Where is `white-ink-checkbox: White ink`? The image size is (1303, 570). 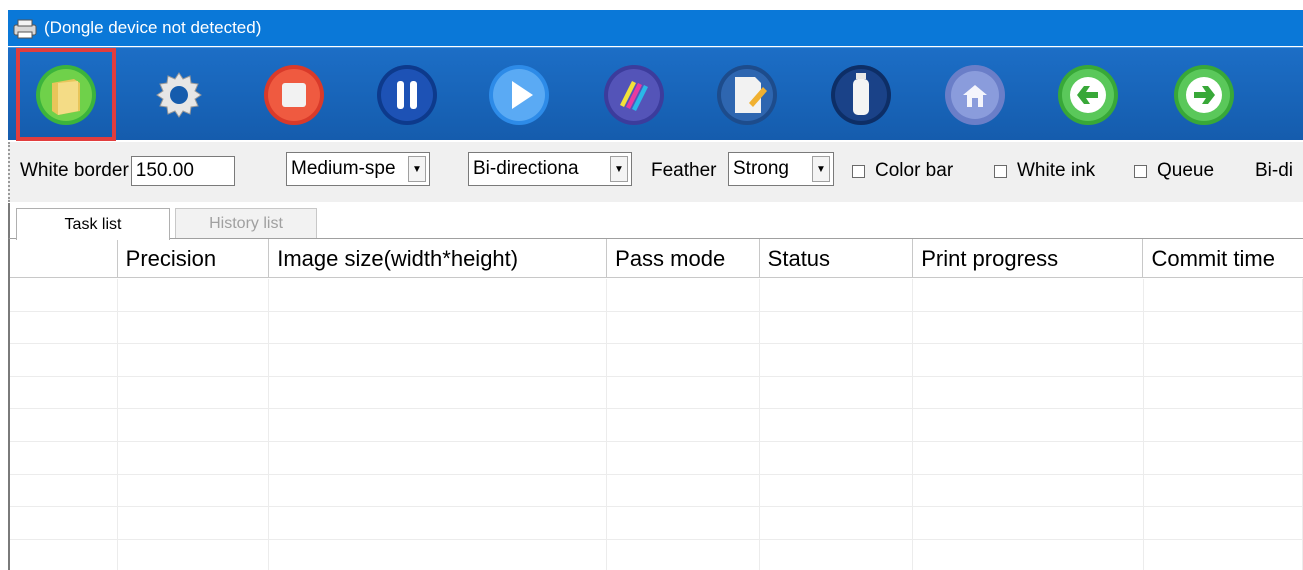 white-ink-checkbox: White ink is located at coordinates (1044, 171).